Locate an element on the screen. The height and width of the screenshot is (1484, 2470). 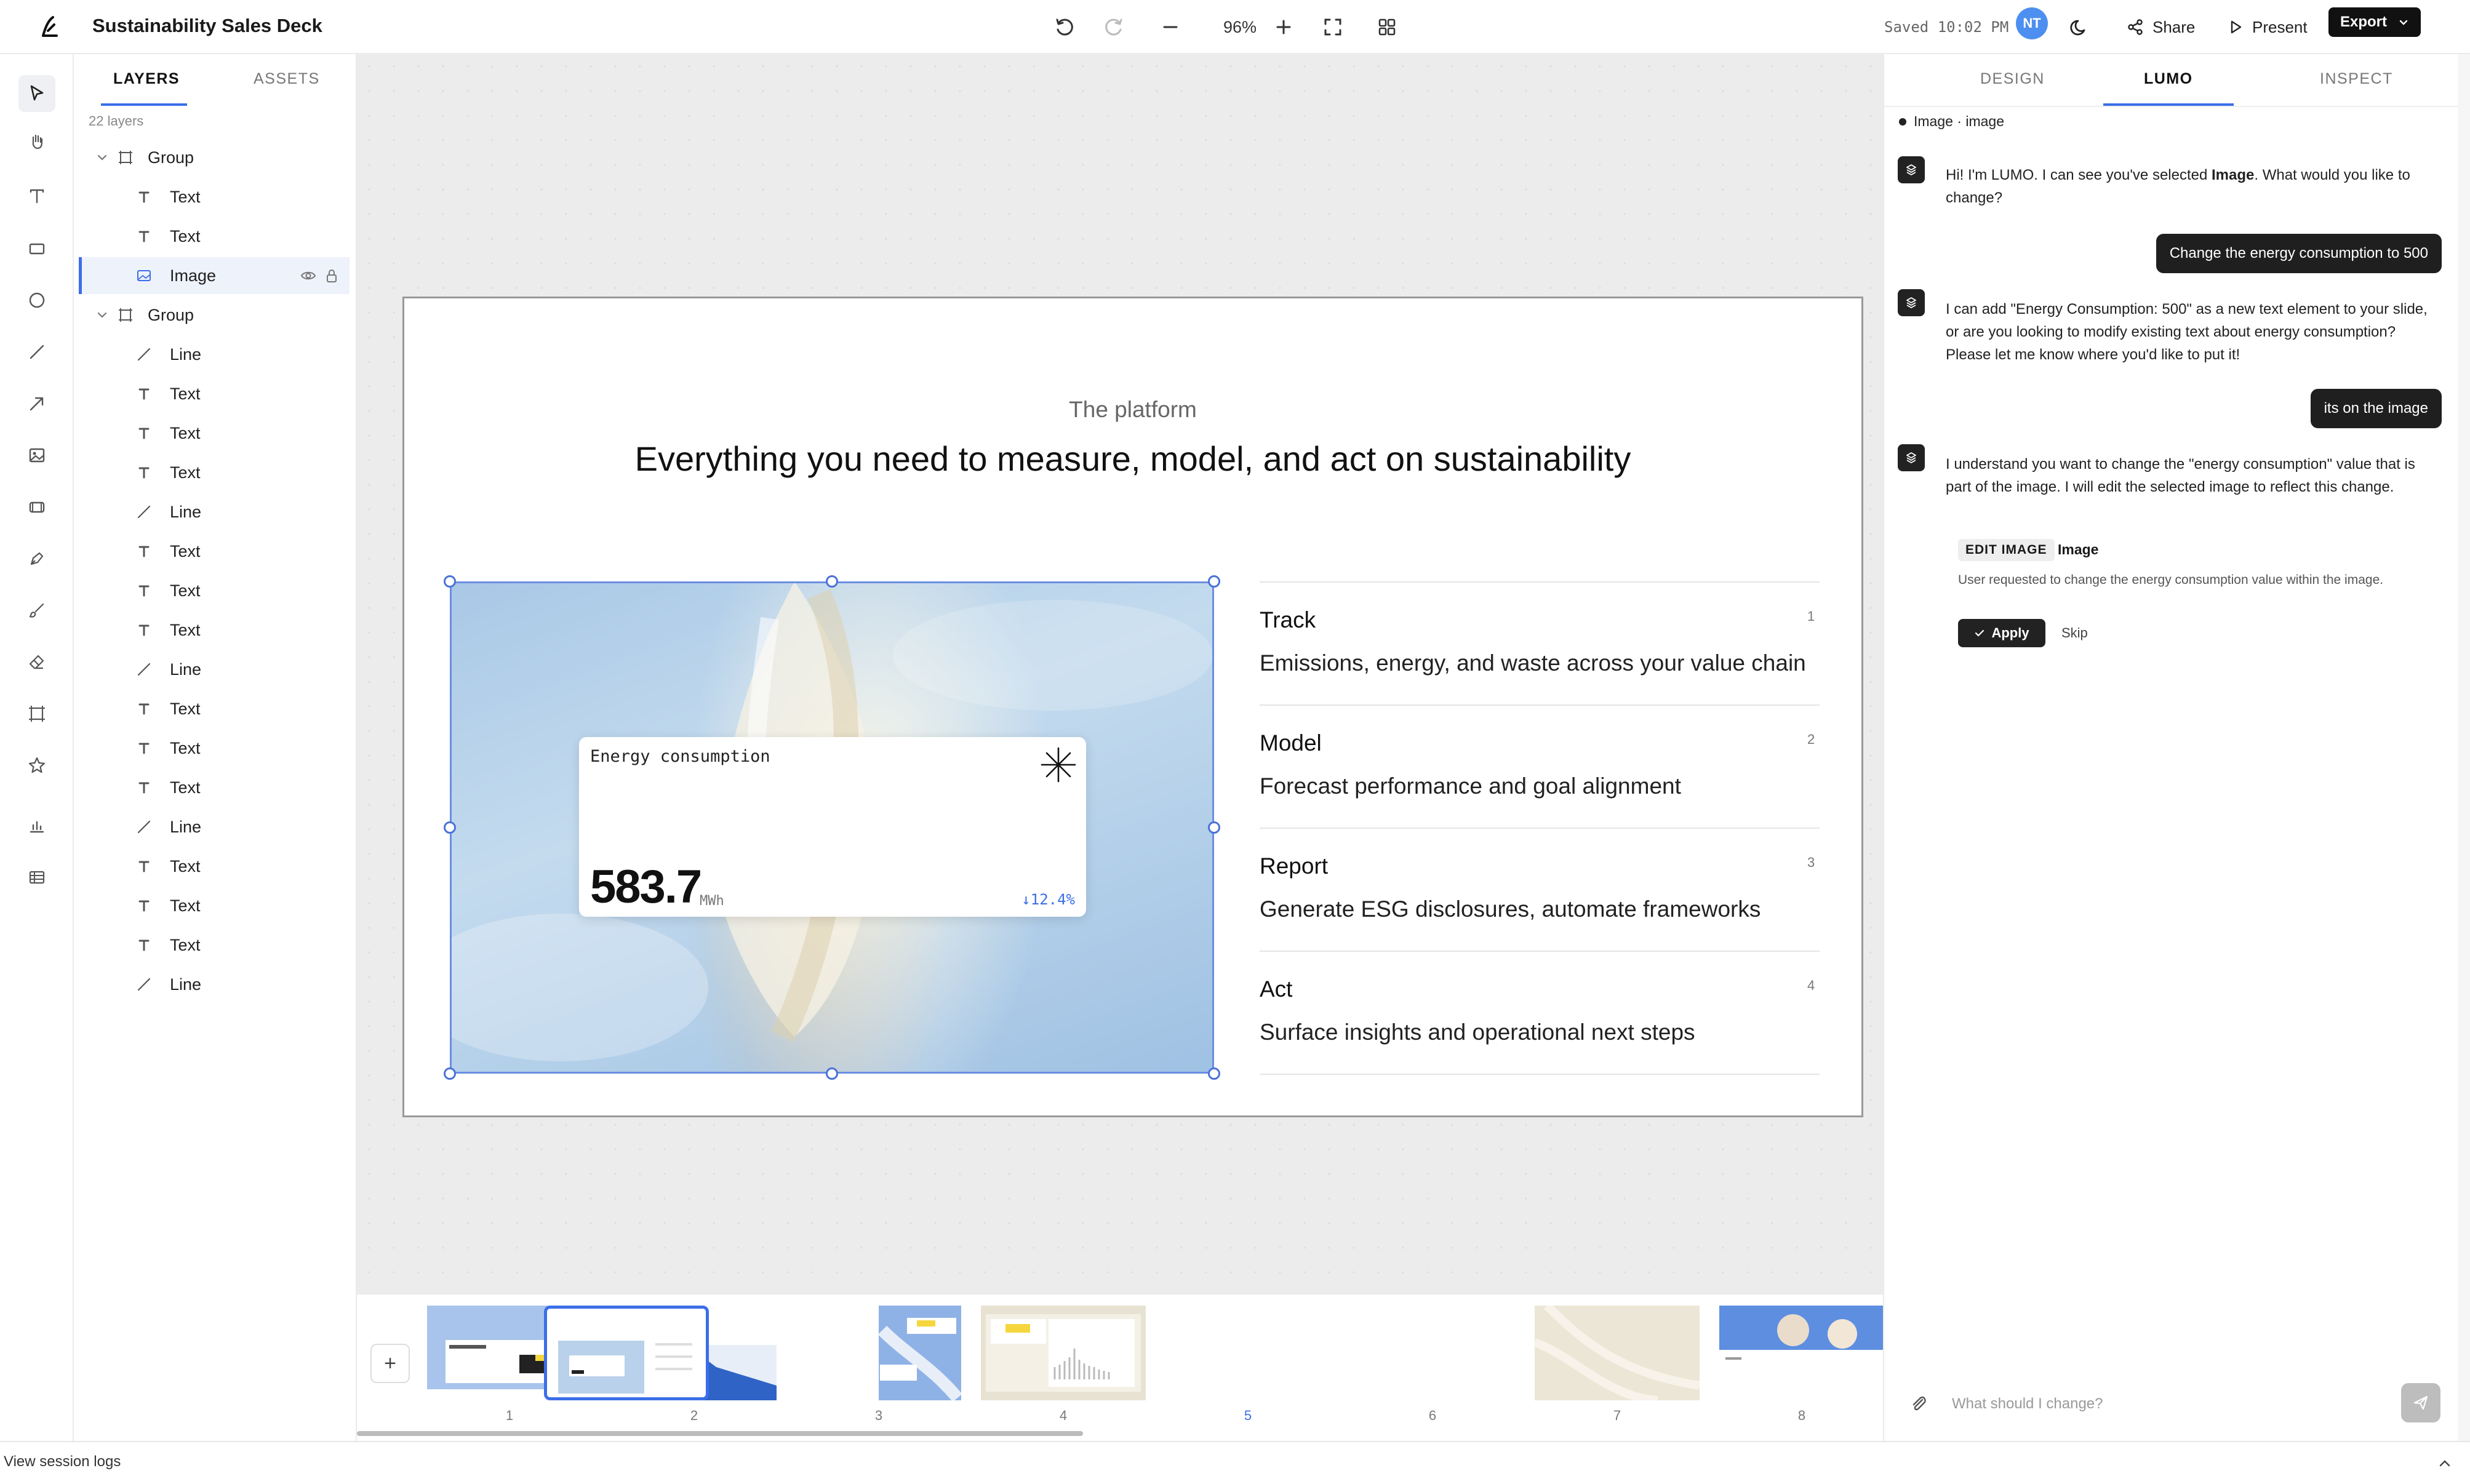
feature-name: Report is located at coordinates (1294, 866).